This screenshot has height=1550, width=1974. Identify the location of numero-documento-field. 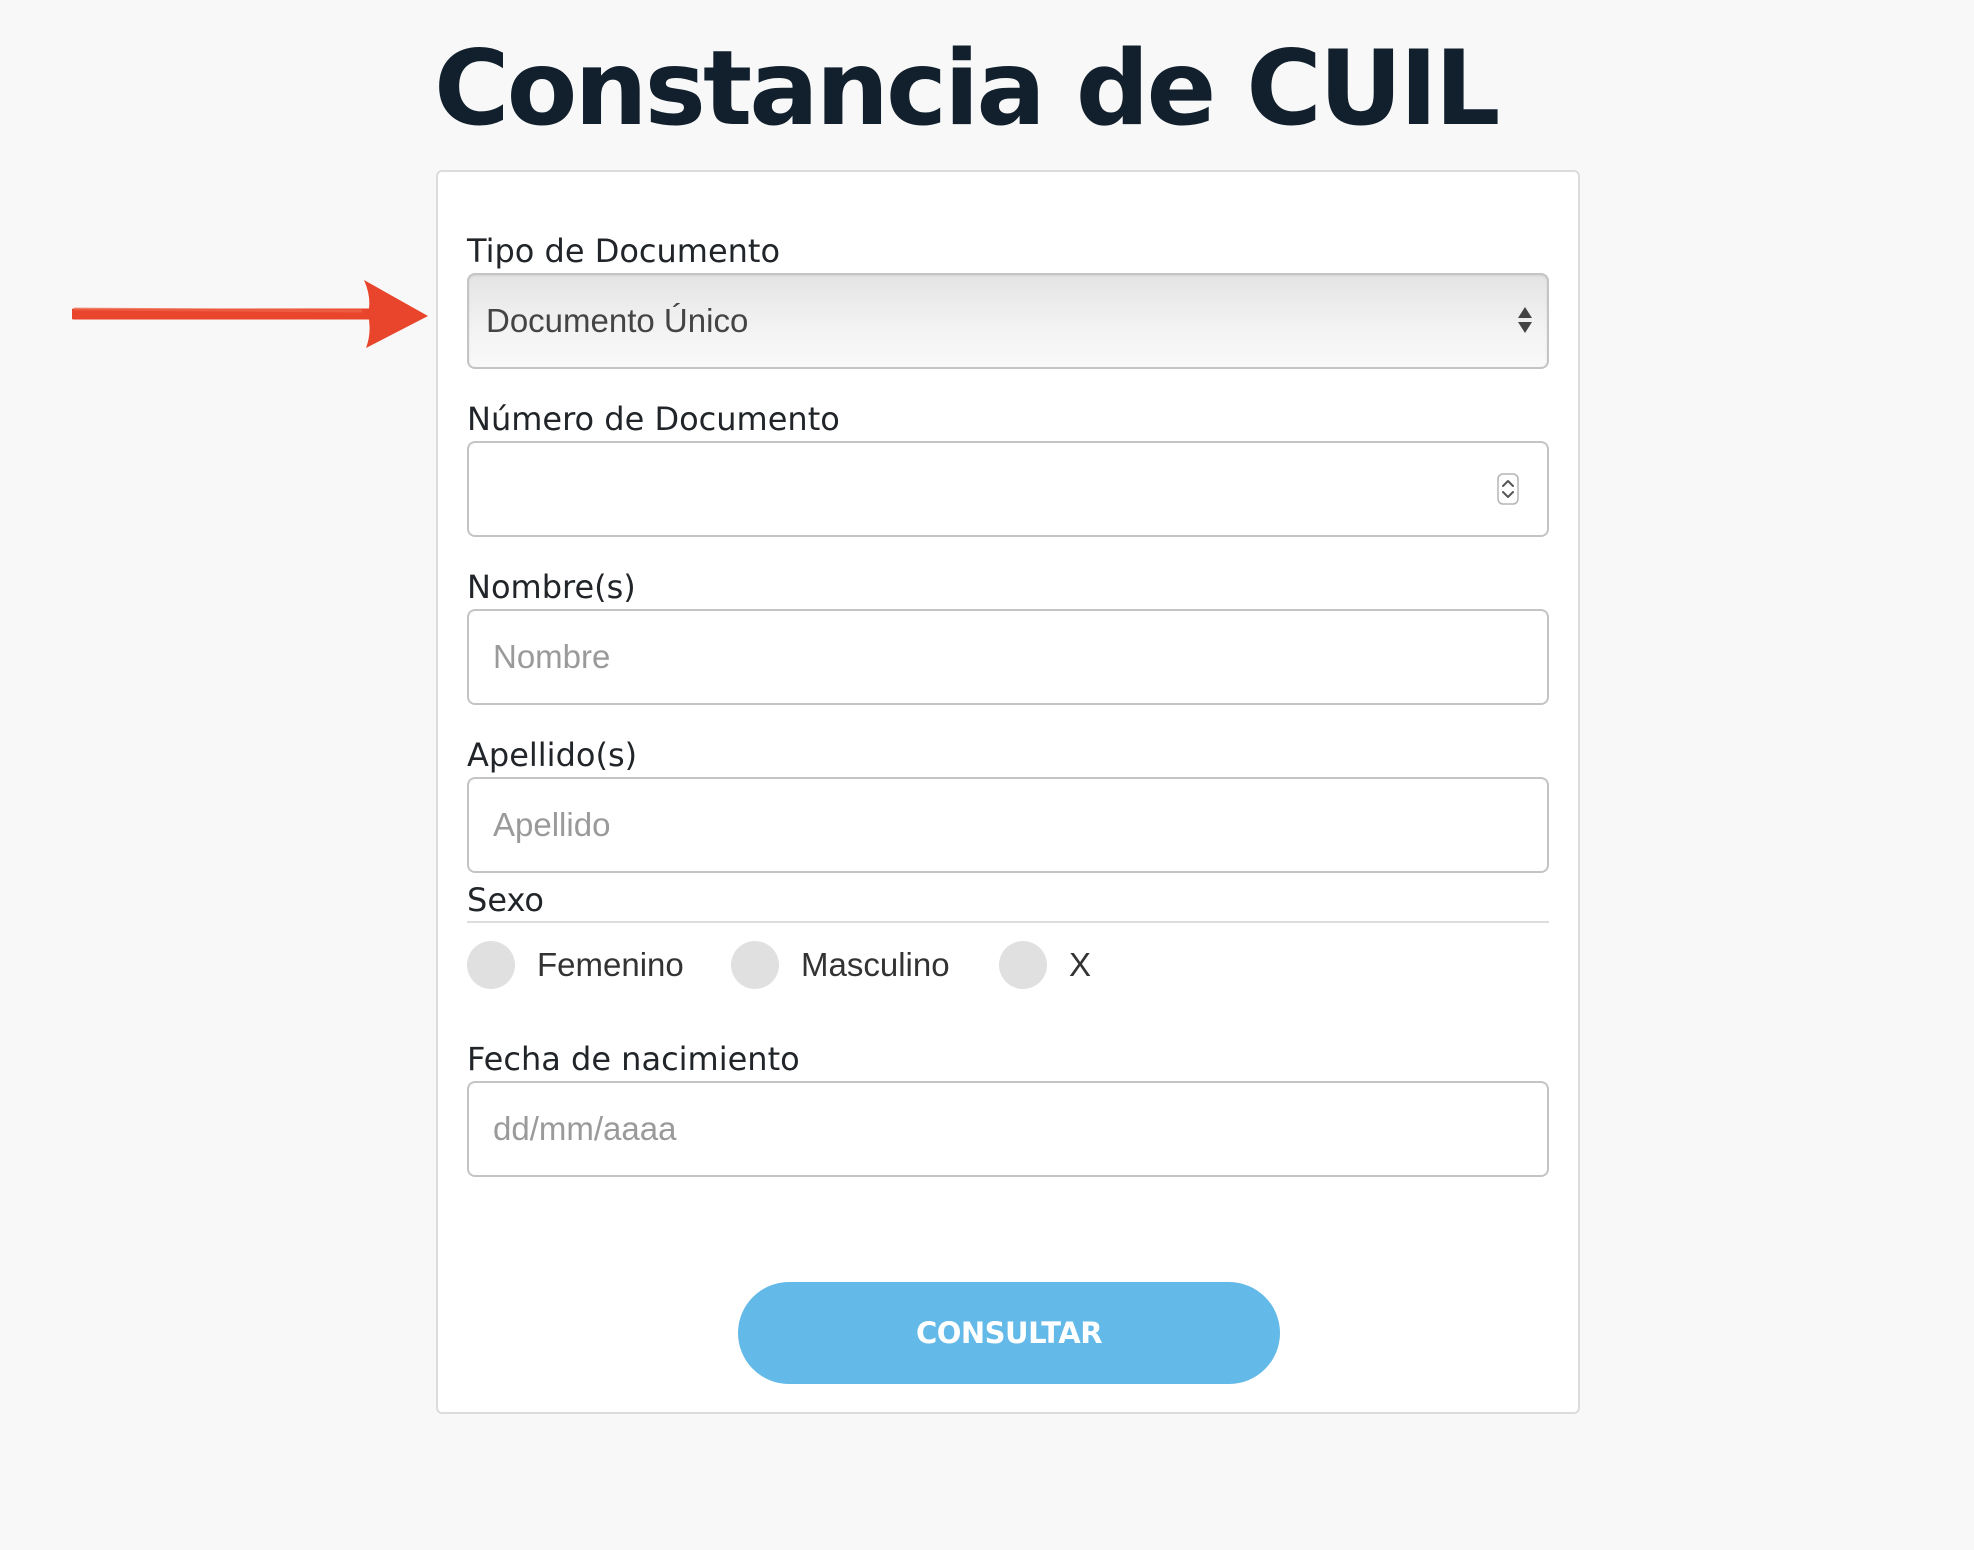
(1008, 489).